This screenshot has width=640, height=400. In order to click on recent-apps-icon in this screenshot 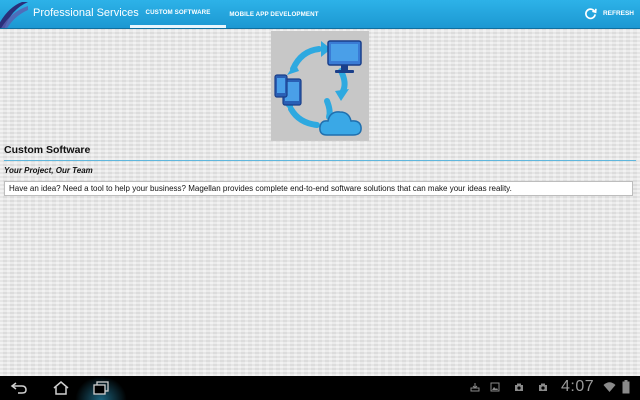, I will do `click(101, 388)`.